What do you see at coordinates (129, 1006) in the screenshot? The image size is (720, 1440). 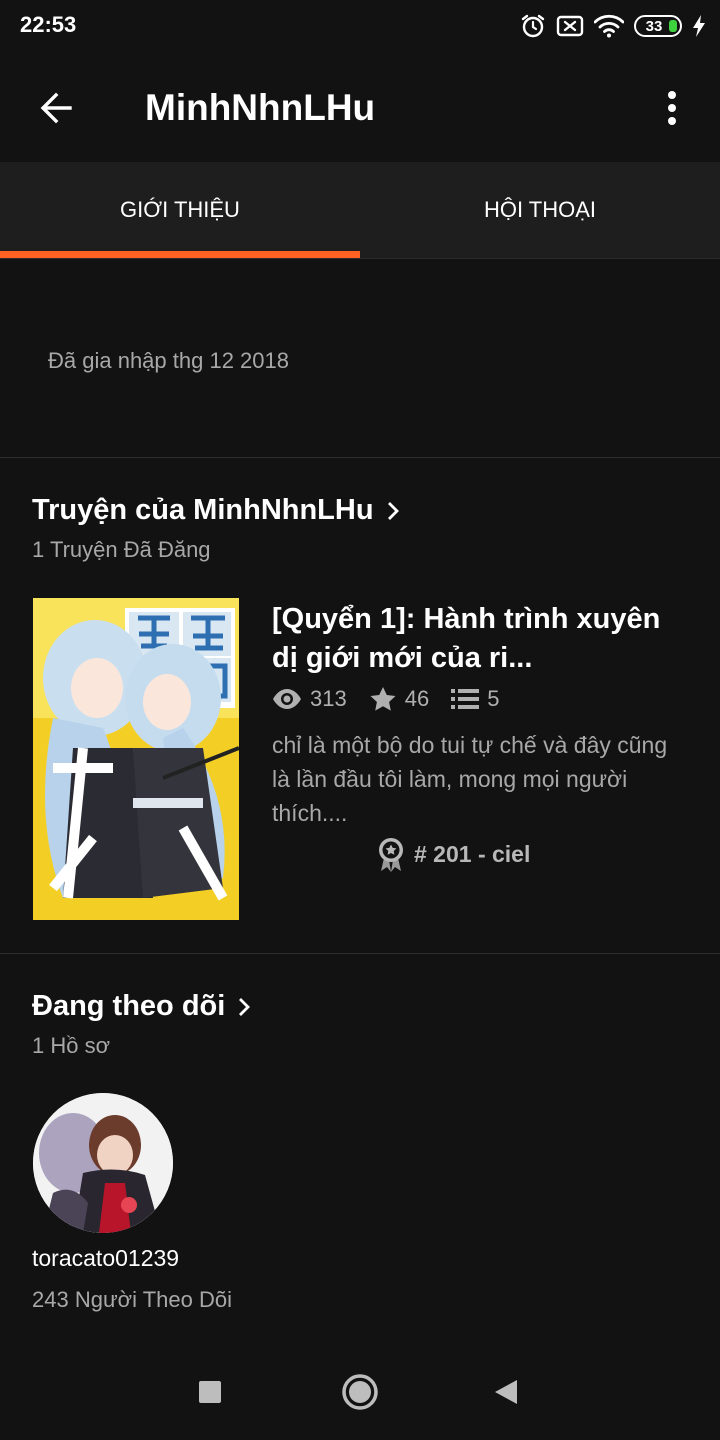 I see `following-section-title: Đang theo dõi` at bounding box center [129, 1006].